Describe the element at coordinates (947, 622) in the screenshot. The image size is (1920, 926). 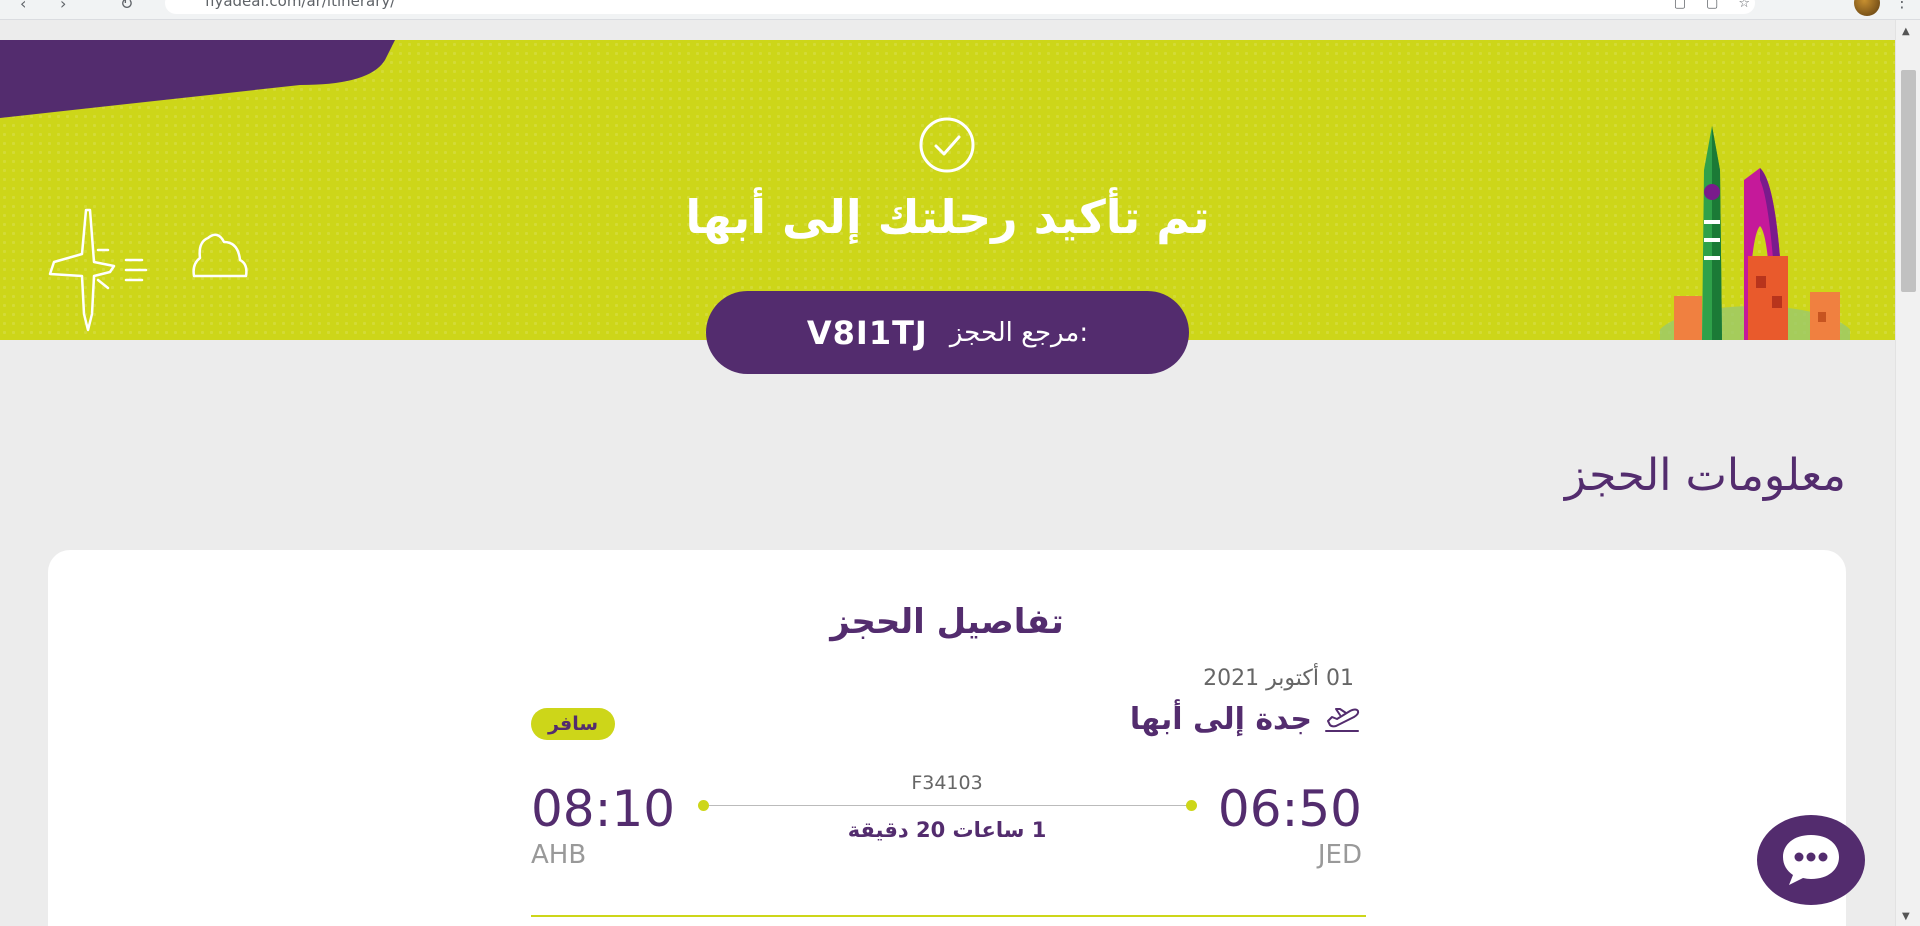
I see `booking-details-title: تفاصيل الحجز` at that location.